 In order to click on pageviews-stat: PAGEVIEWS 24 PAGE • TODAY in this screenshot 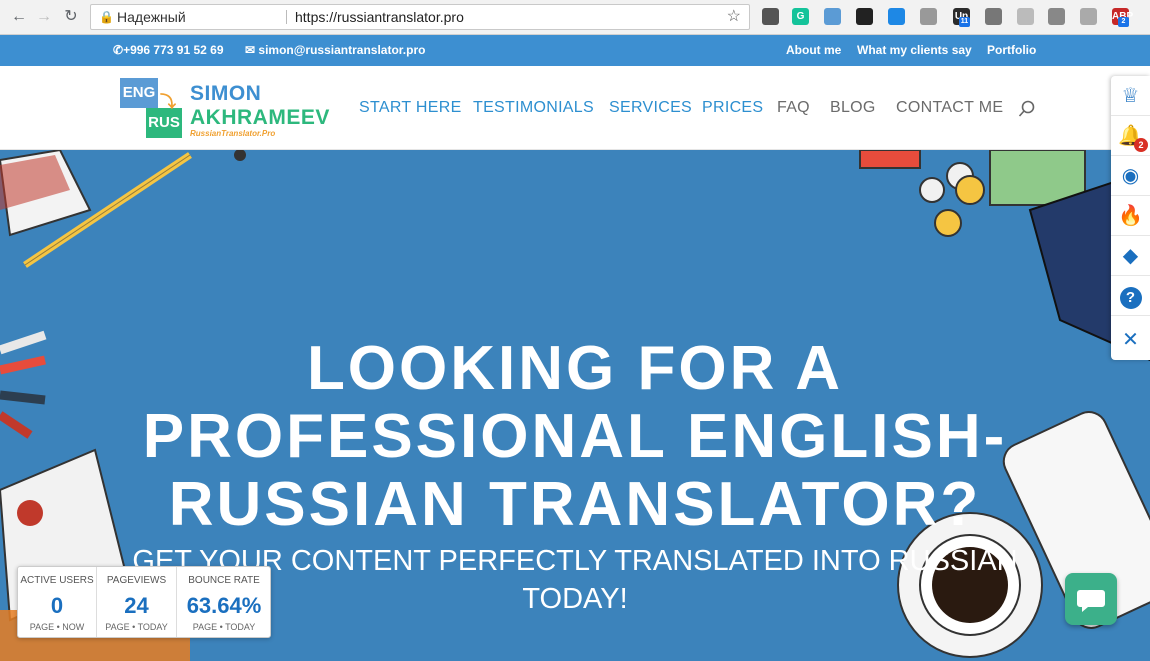, I will do `click(136, 602)`.